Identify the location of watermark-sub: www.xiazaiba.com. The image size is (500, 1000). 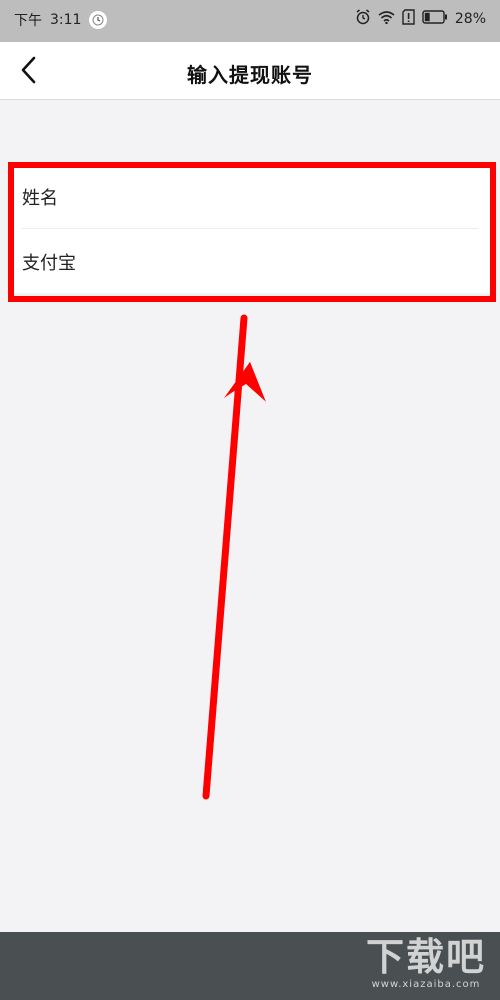
(426, 984).